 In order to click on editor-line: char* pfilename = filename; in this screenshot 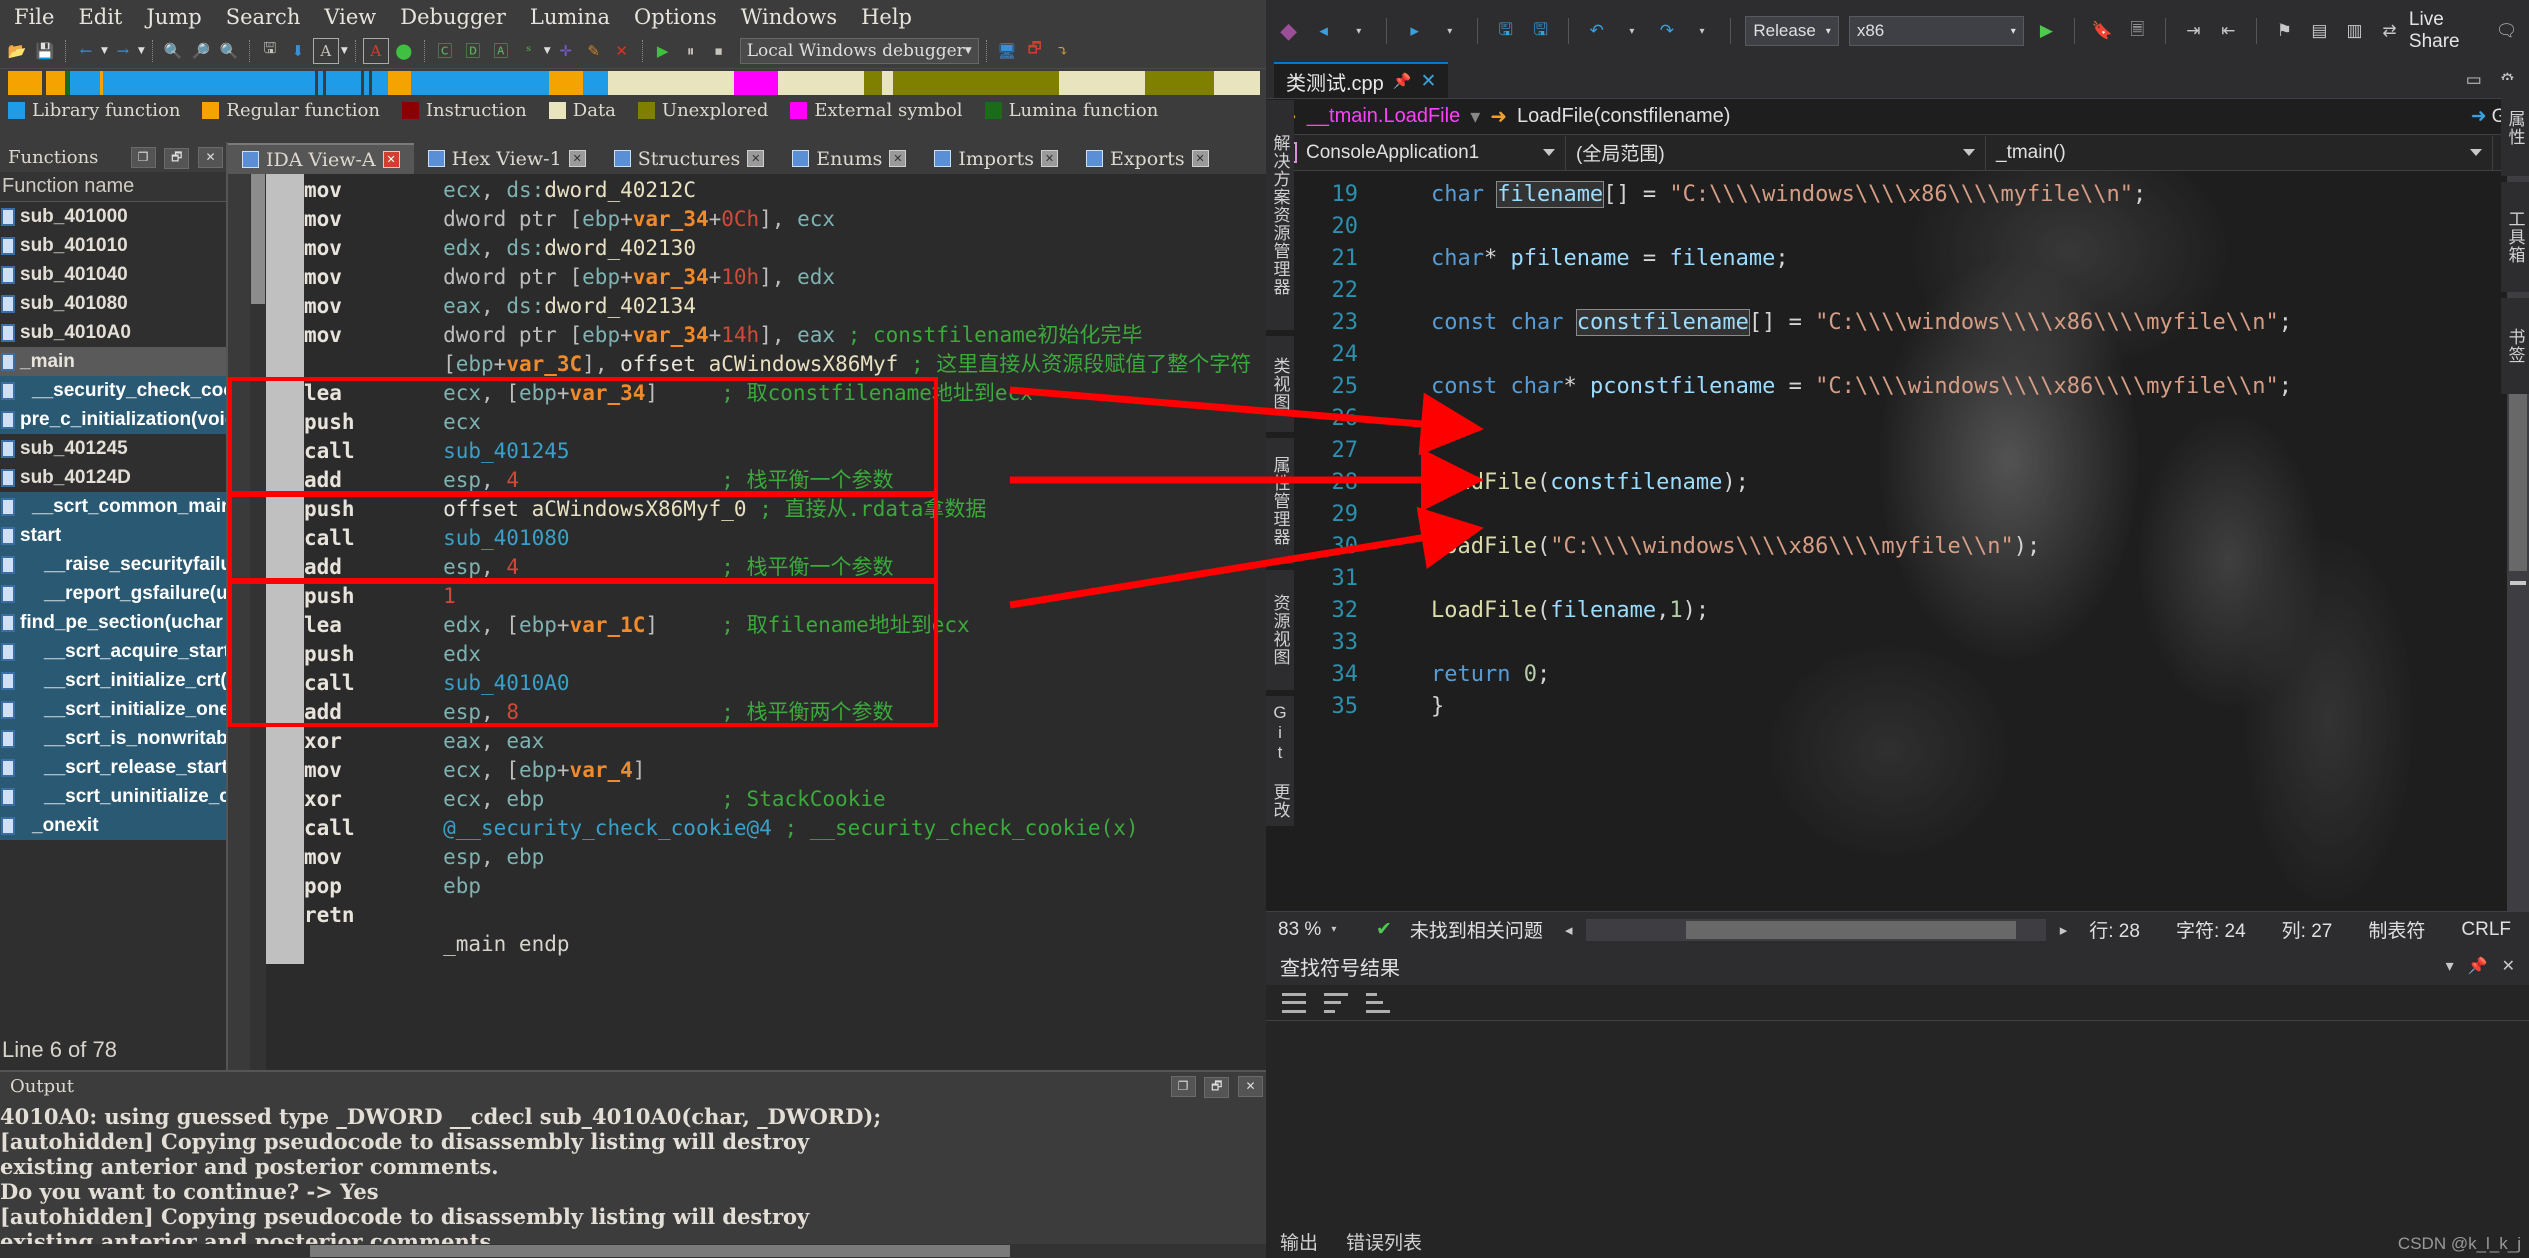, I will do `click(1928, 259)`.